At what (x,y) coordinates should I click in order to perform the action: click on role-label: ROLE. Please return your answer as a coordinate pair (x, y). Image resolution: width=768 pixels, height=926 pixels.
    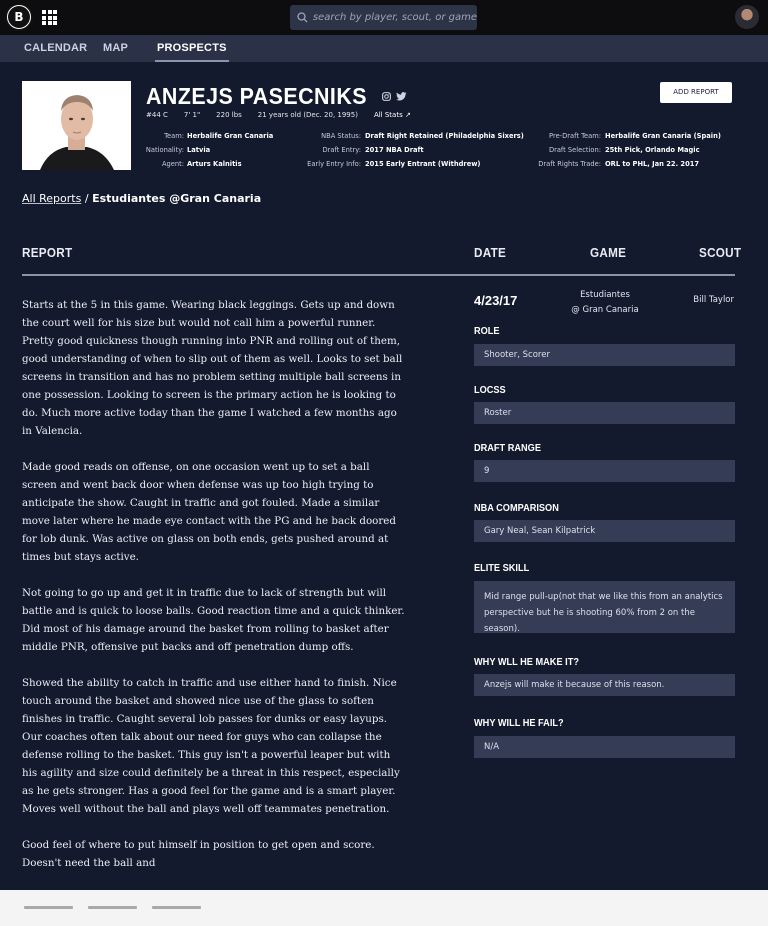
    Looking at the image, I should click on (487, 331).